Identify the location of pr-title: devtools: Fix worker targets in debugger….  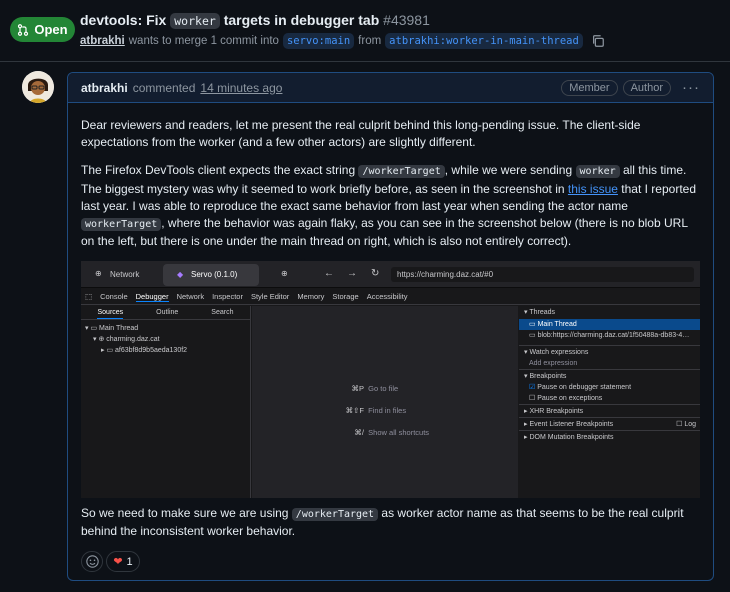
(255, 20).